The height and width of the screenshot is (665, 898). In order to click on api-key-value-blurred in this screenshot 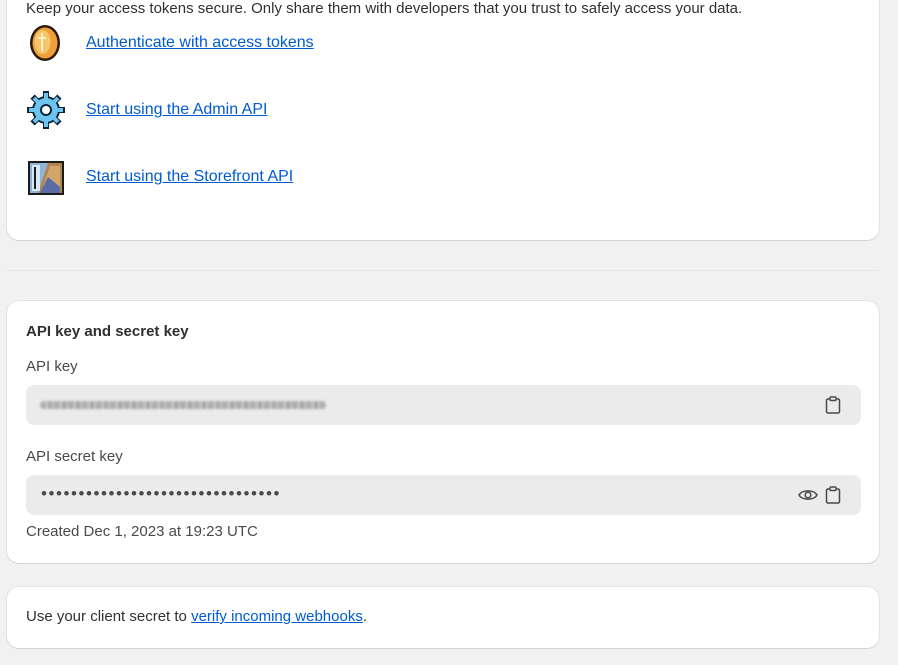, I will do `click(183, 405)`.